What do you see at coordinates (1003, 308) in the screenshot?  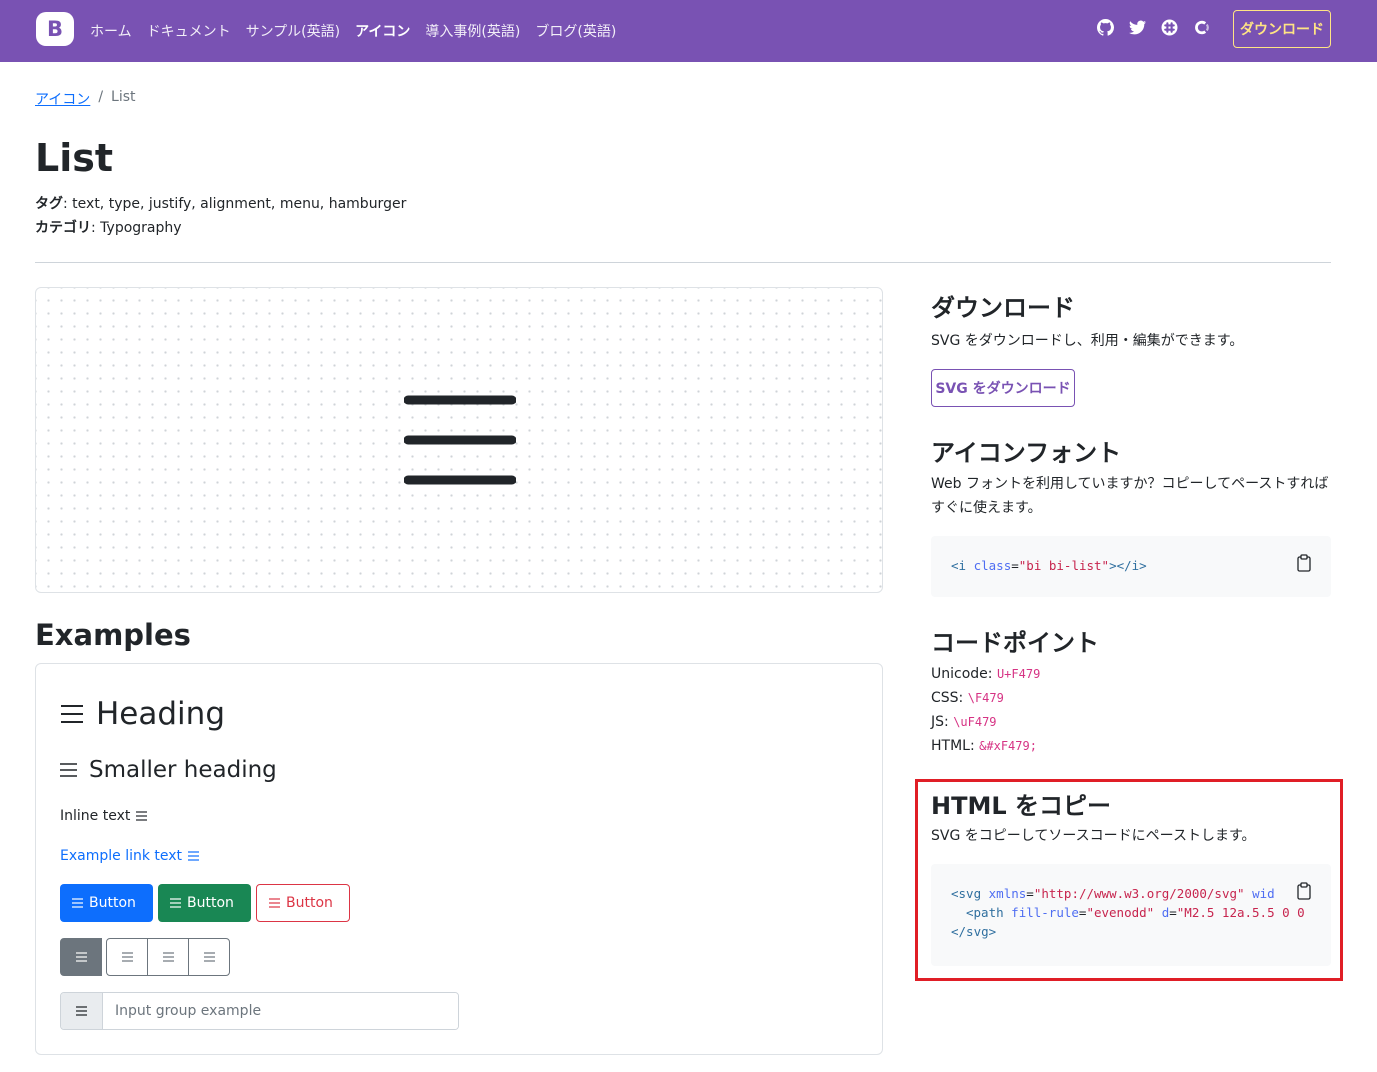 I see `download-title: ダウンロード` at bounding box center [1003, 308].